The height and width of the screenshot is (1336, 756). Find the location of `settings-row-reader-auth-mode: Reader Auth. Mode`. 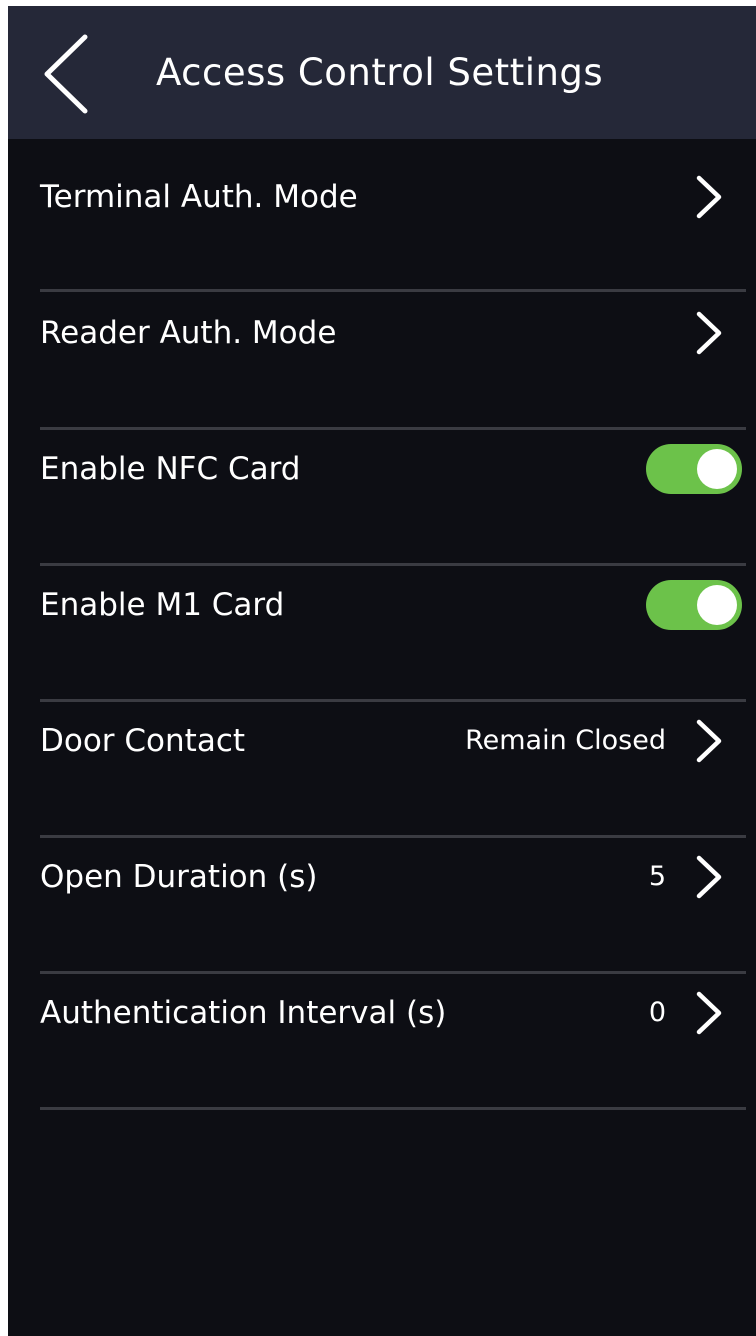

settings-row-reader-auth-mode: Reader Auth. Mode is located at coordinates (382, 352).